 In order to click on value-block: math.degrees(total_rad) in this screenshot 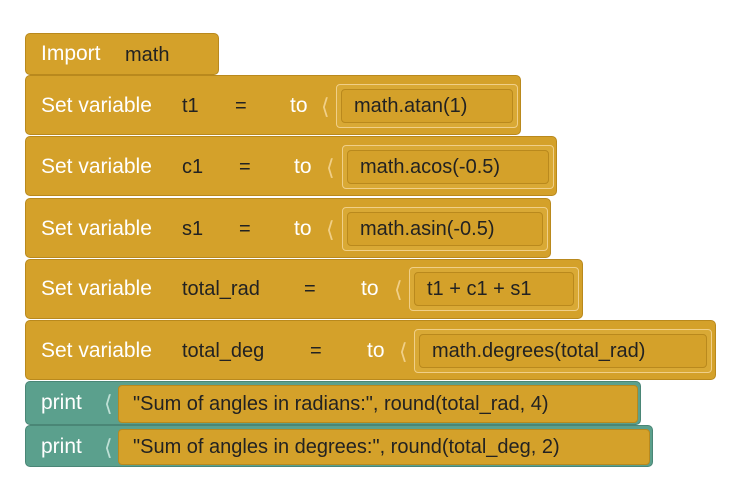, I will do `click(563, 351)`.